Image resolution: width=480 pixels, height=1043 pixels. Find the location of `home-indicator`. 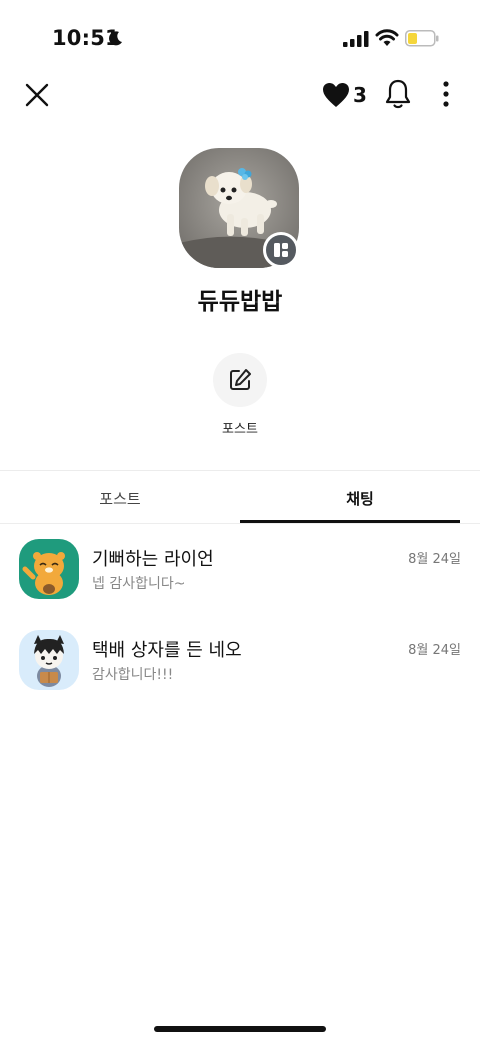

home-indicator is located at coordinates (240, 1029).